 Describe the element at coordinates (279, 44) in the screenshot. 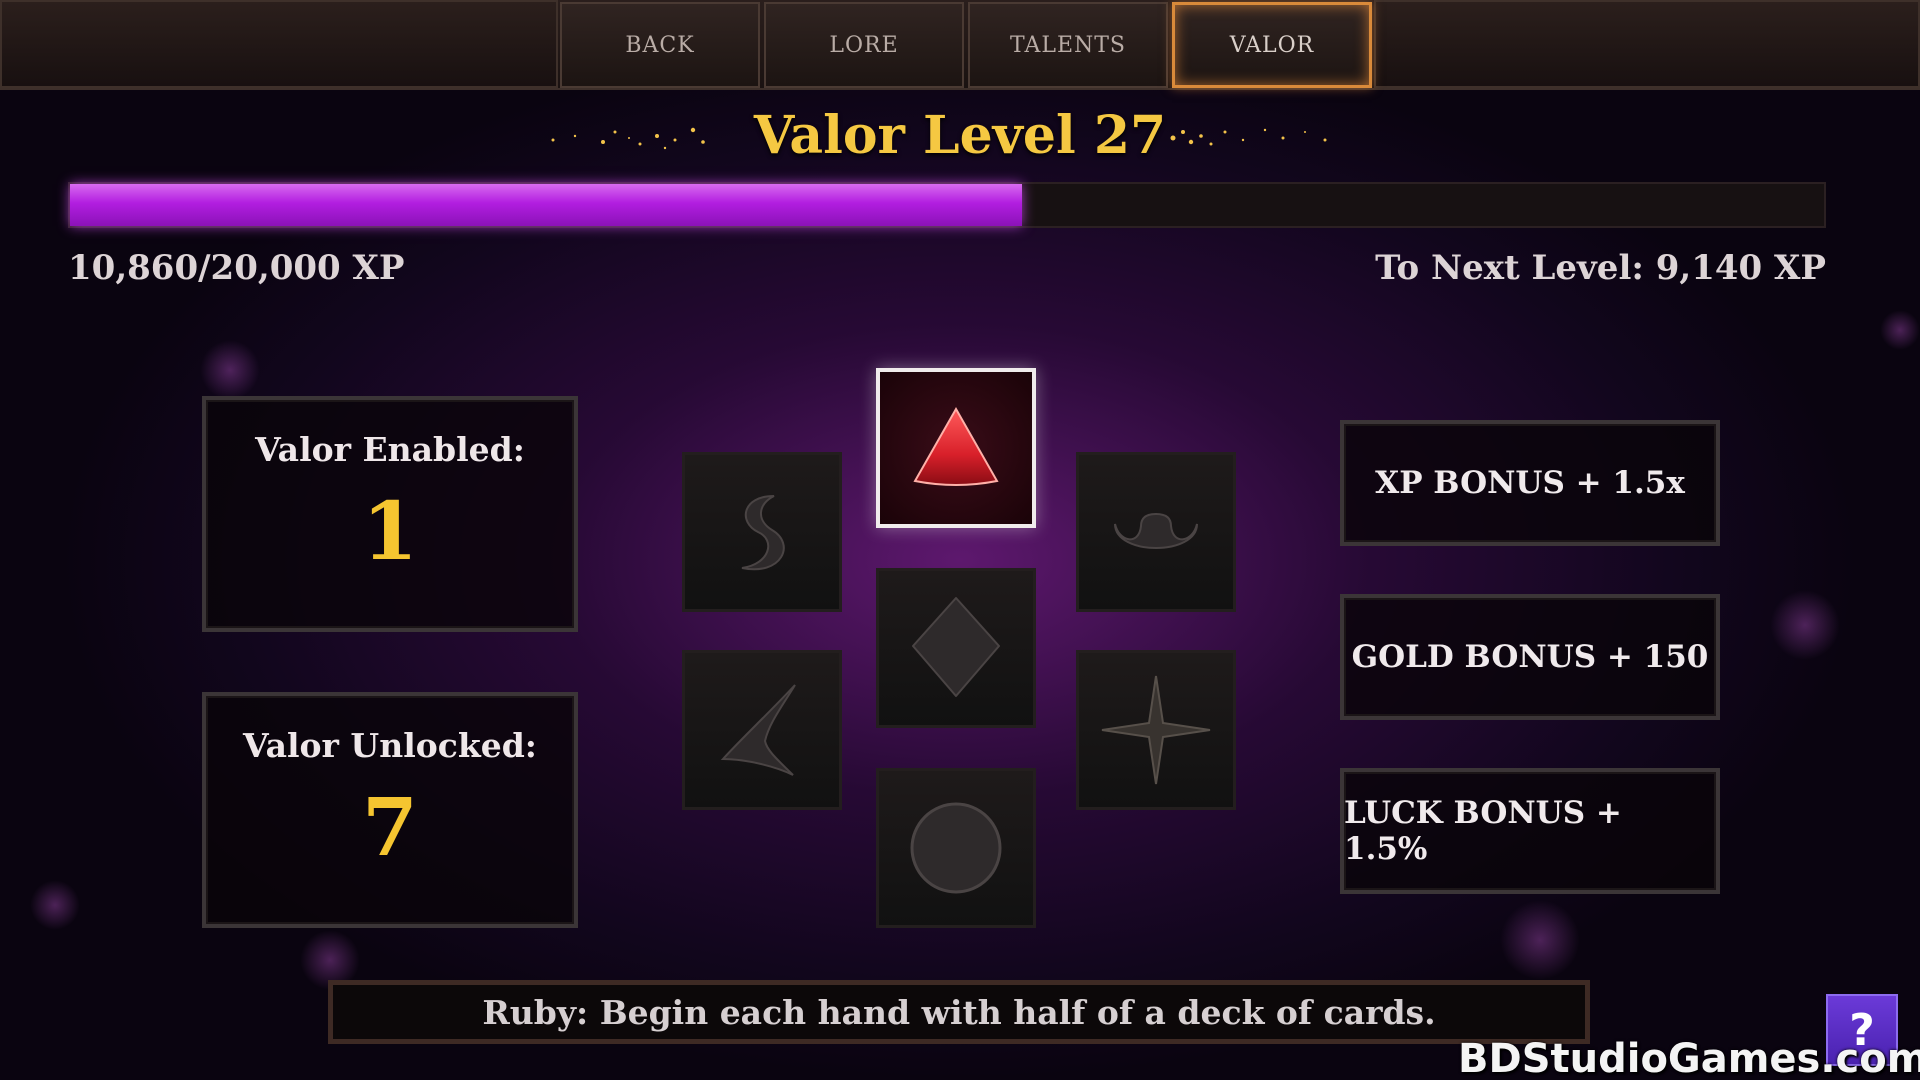

I see `tab-bar-left-panel` at that location.